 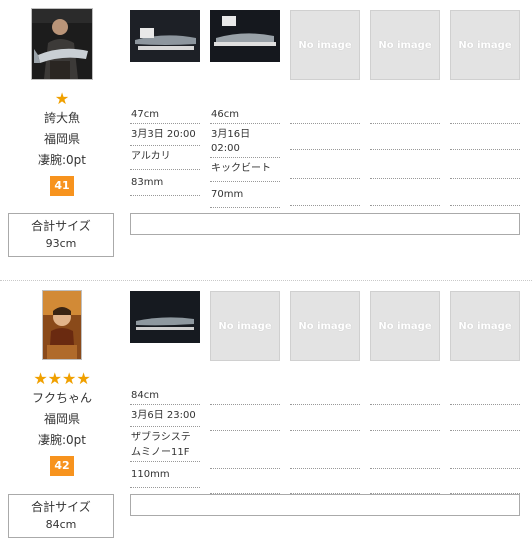 What do you see at coordinates (165, 115) in the screenshot?
I see `catch-size: 47cm` at bounding box center [165, 115].